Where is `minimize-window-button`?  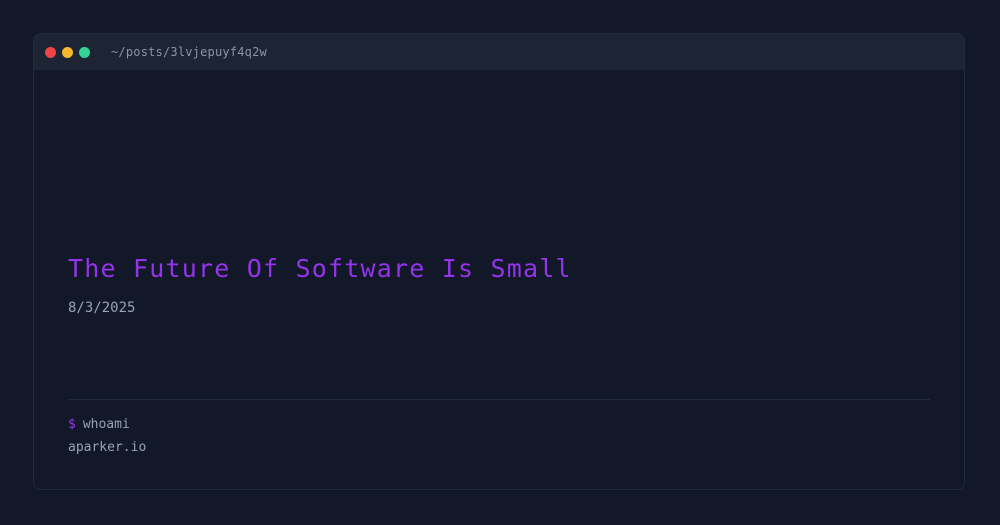 minimize-window-button is located at coordinates (67, 52).